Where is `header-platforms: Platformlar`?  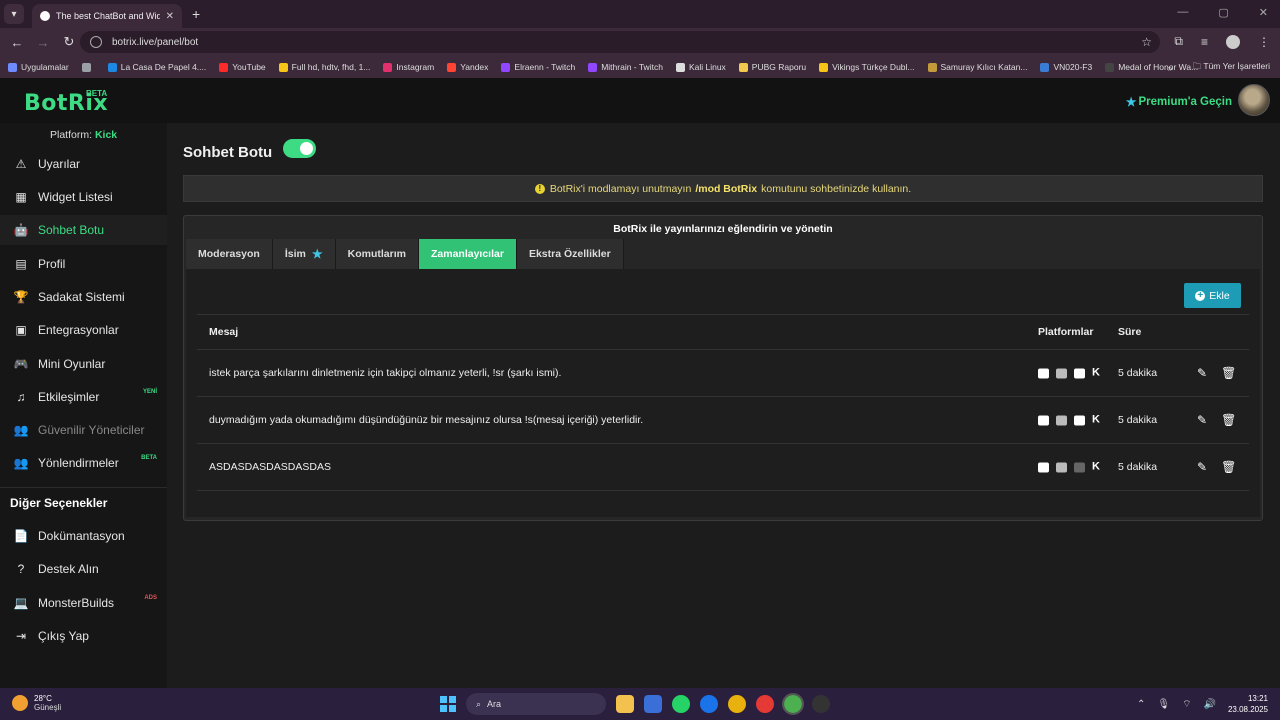 header-platforms: Platformlar is located at coordinates (1066, 332).